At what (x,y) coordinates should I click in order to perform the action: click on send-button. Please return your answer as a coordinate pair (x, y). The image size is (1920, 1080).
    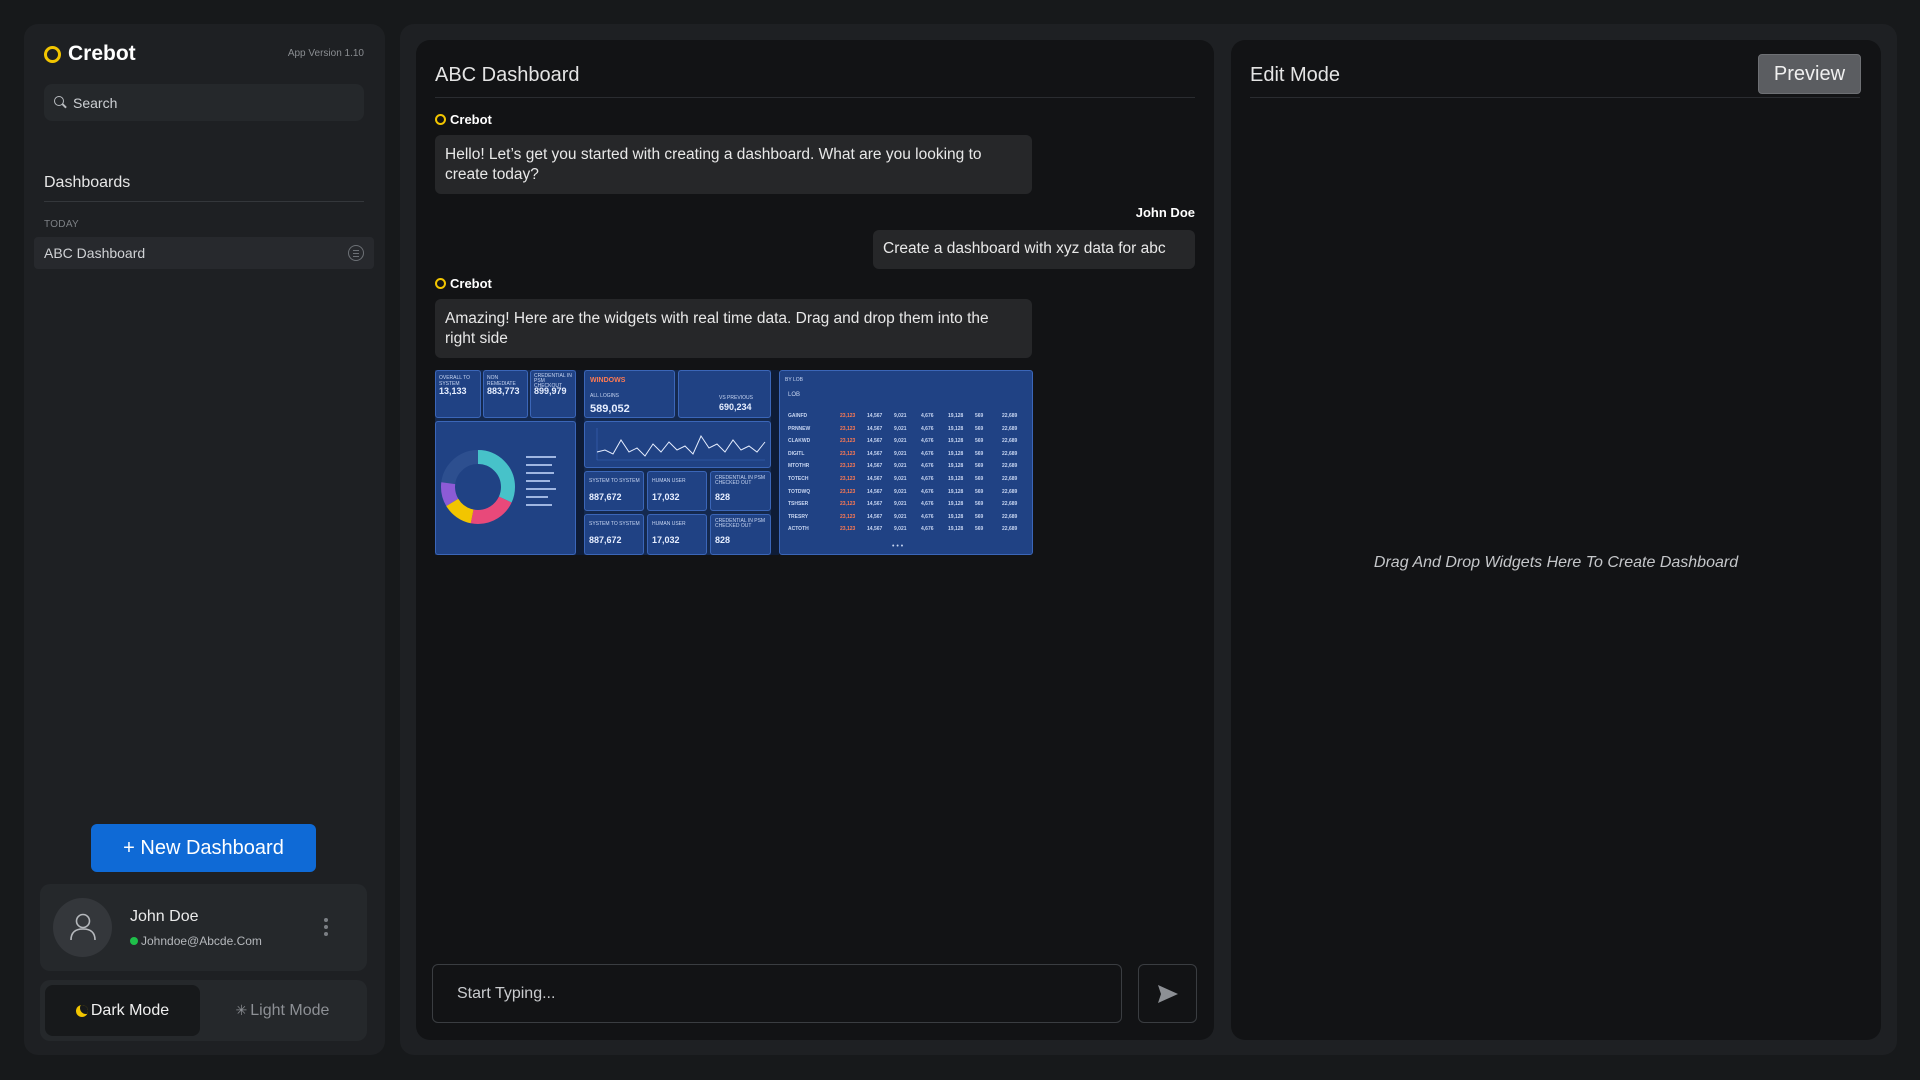
    Looking at the image, I should click on (1167, 993).